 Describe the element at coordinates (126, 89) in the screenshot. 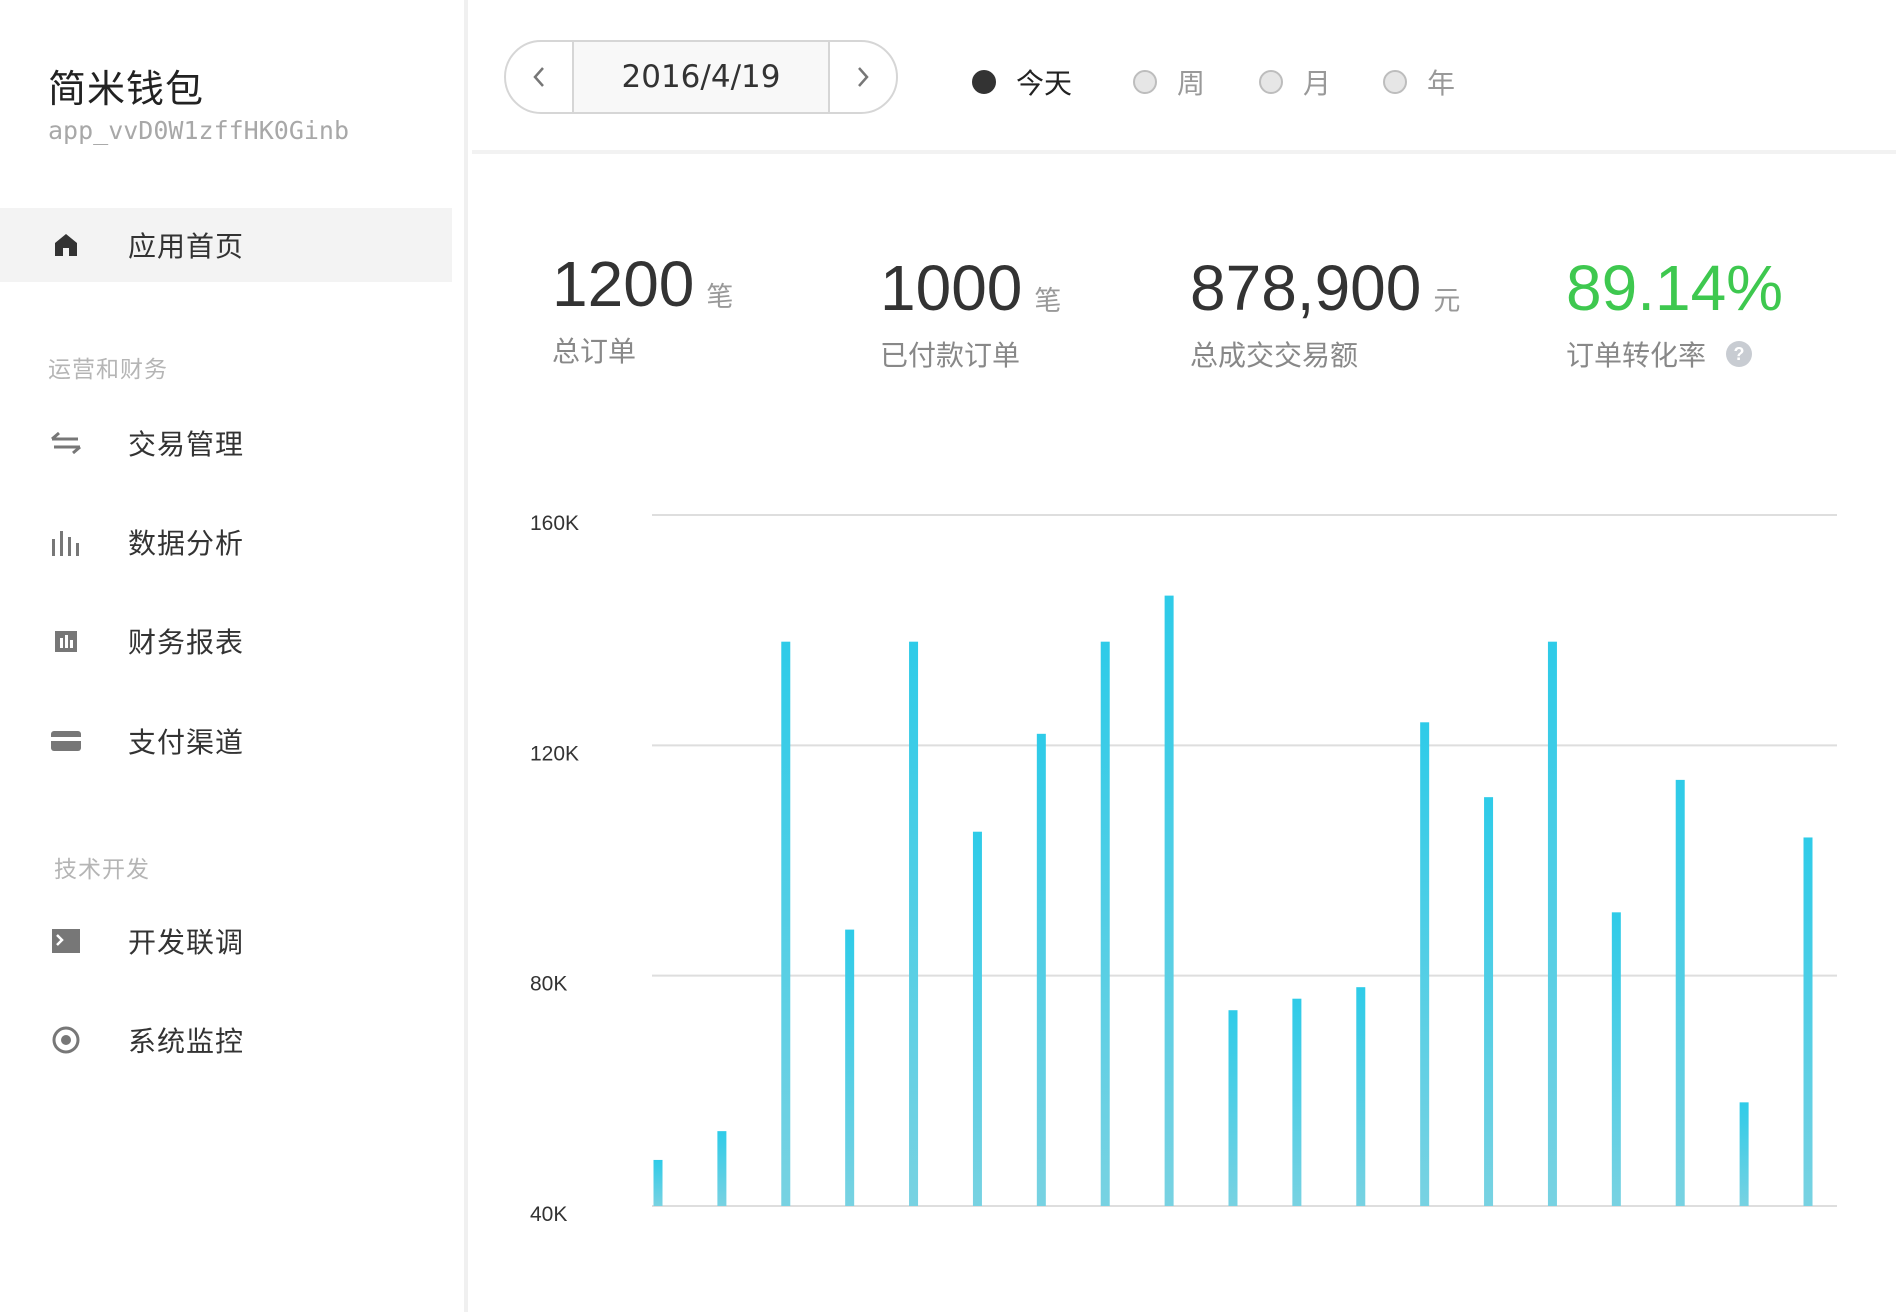

I see `app-name: 简米钱包` at that location.